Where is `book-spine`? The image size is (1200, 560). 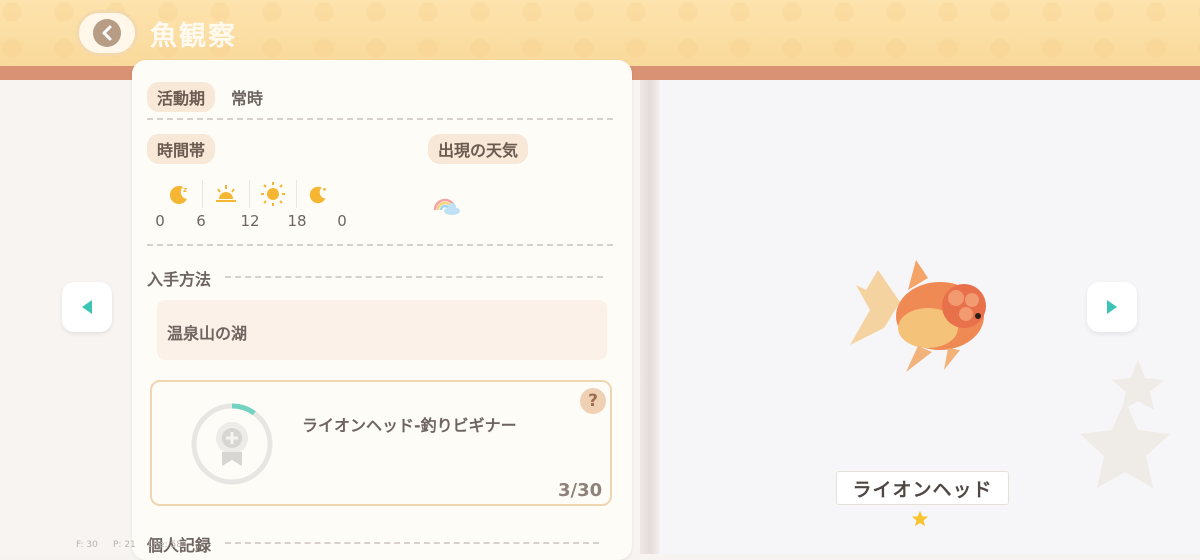
book-spine is located at coordinates (650, 317).